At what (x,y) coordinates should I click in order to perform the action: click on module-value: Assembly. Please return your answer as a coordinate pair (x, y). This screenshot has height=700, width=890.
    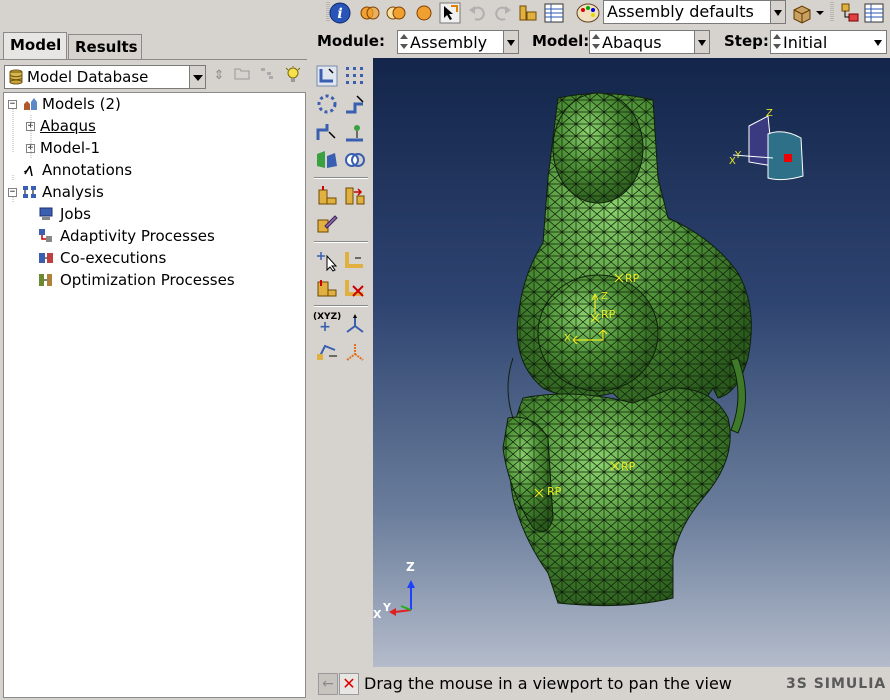
    Looking at the image, I should click on (449, 42).